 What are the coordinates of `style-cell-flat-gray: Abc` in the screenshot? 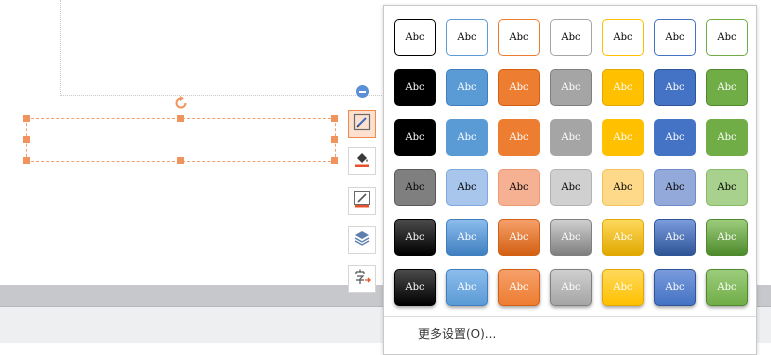 It's located at (571, 137).